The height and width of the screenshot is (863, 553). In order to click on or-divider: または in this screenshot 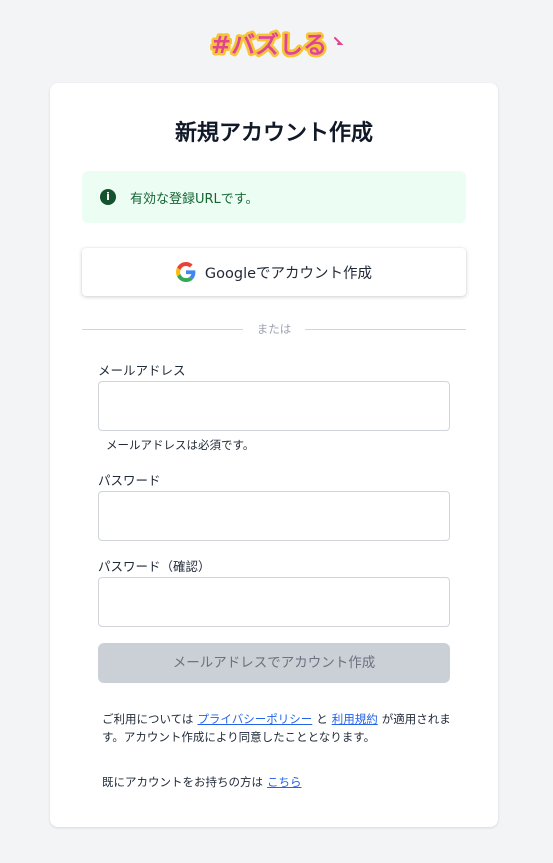, I will do `click(274, 329)`.